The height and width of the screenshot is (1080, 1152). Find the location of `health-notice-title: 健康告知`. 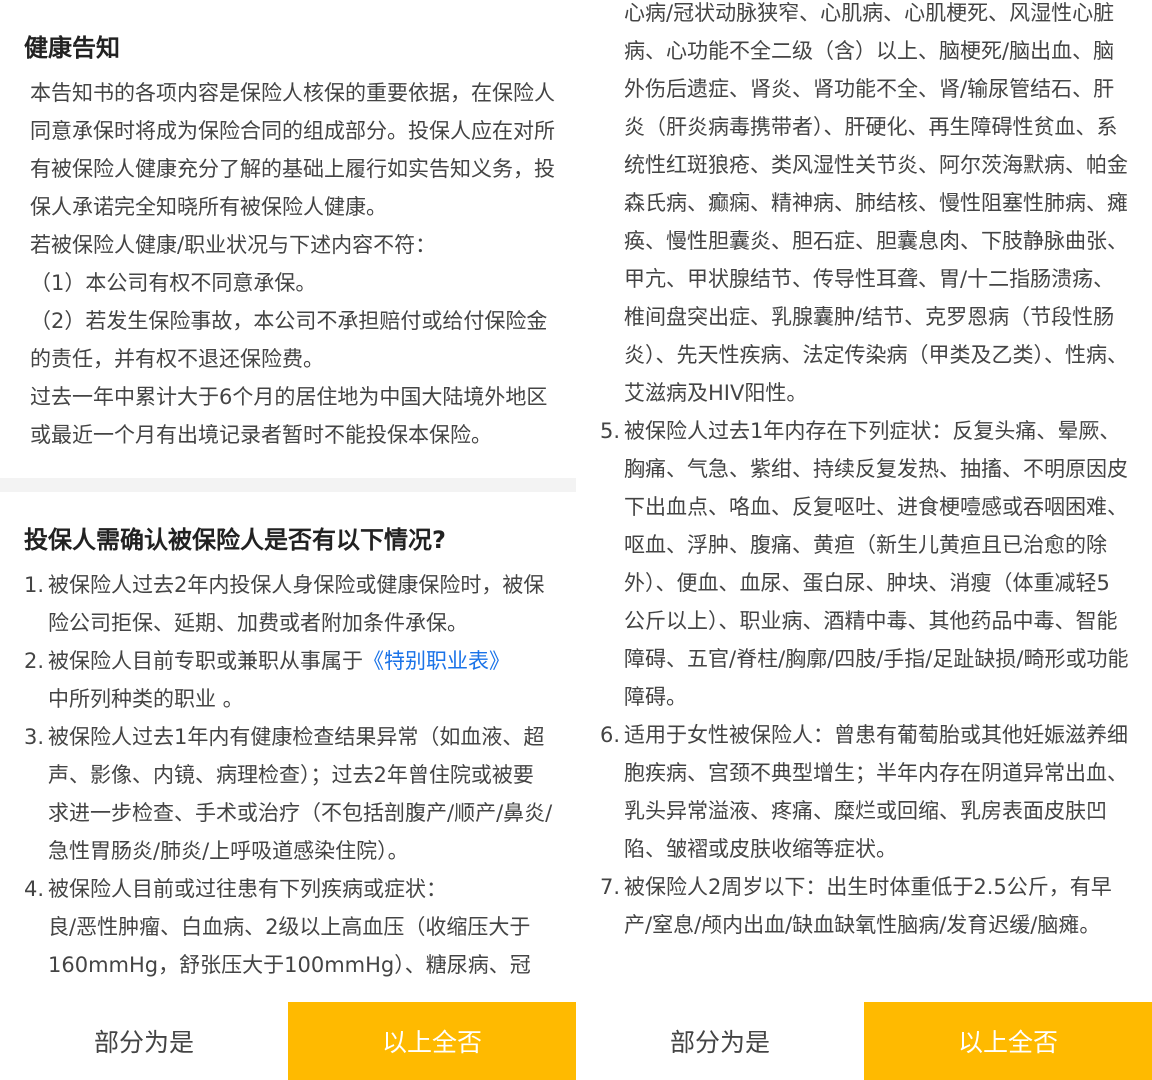

health-notice-title: 健康告知 is located at coordinates (72, 48).